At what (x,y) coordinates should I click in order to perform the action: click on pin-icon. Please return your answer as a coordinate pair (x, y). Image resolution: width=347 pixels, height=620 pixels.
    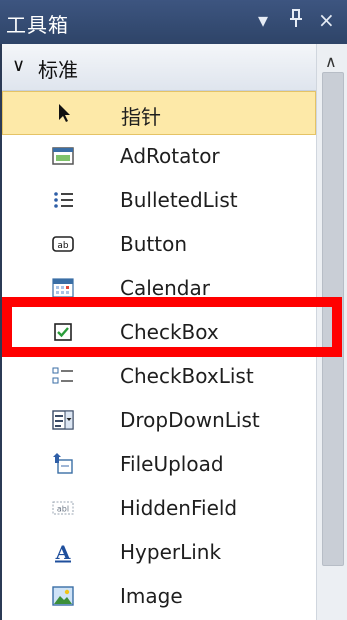
    Looking at the image, I should click on (296, 20).